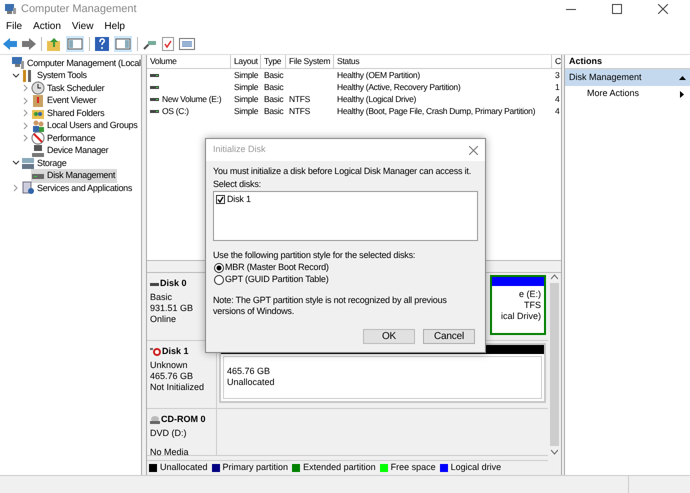 The image size is (690, 493). I want to click on device-icon, so click(38, 151).